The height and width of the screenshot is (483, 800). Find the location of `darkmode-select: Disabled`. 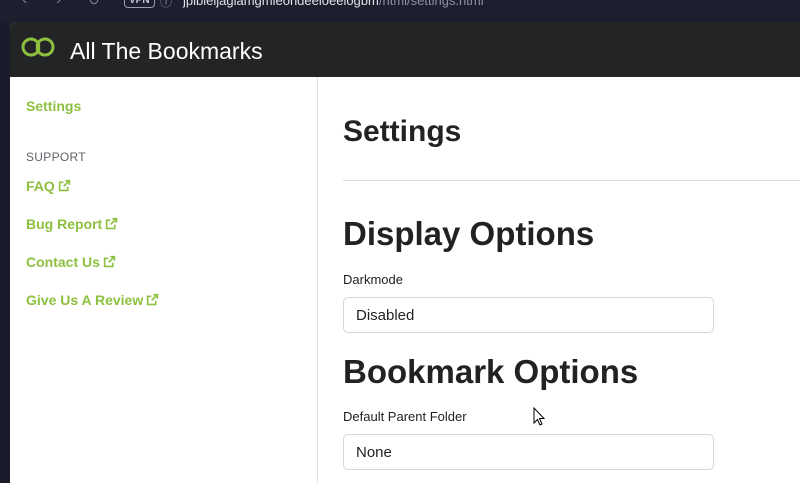

darkmode-select: Disabled is located at coordinates (528, 315).